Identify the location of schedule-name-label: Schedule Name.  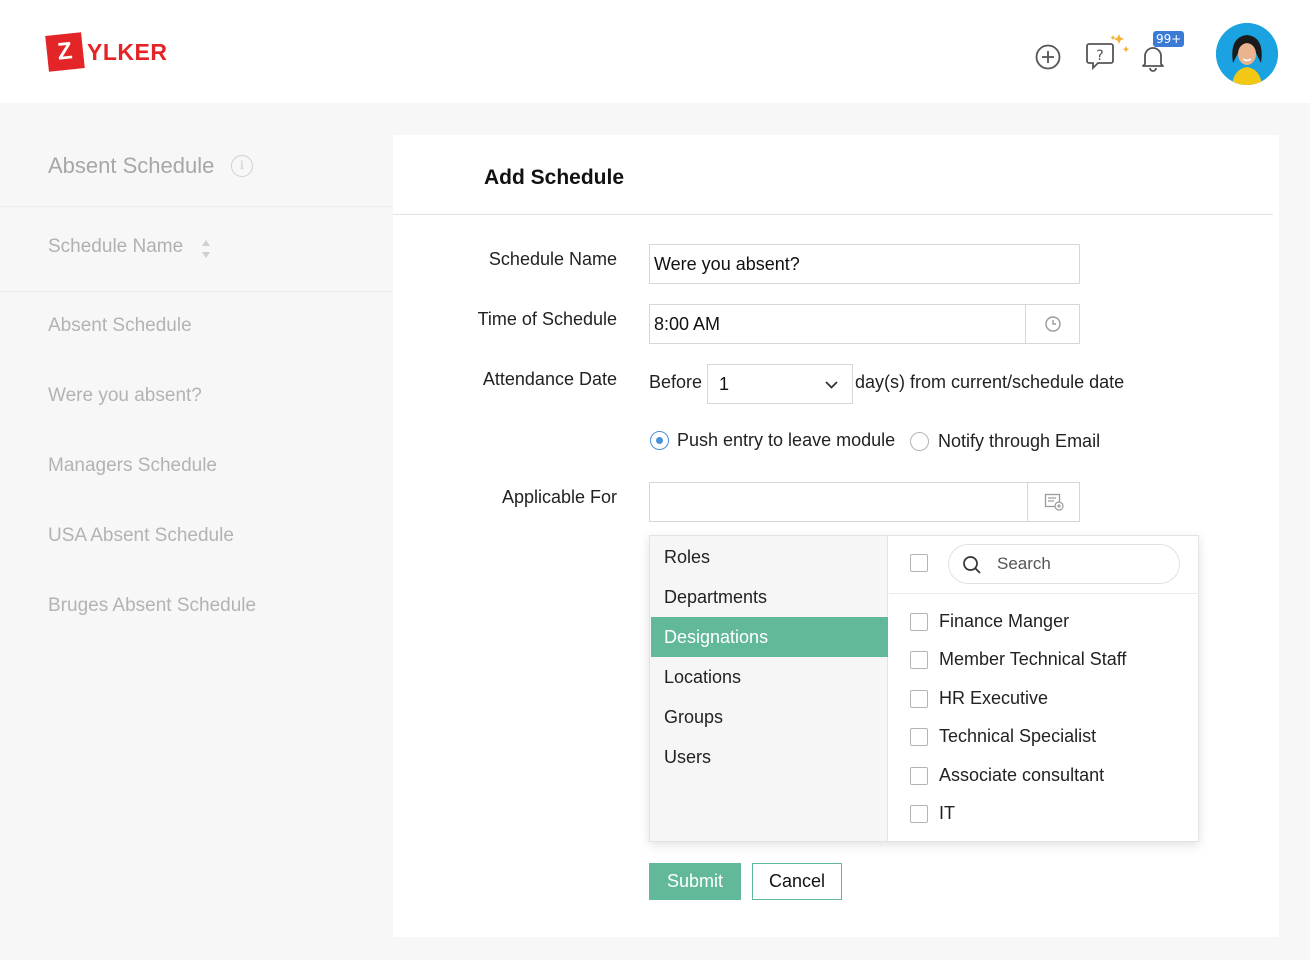
(552, 259).